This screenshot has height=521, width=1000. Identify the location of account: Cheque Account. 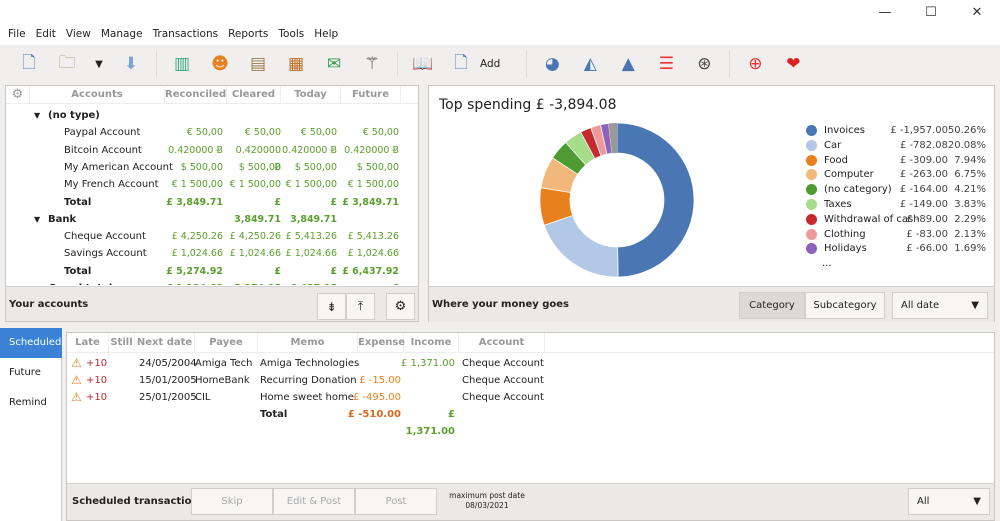
(503, 397).